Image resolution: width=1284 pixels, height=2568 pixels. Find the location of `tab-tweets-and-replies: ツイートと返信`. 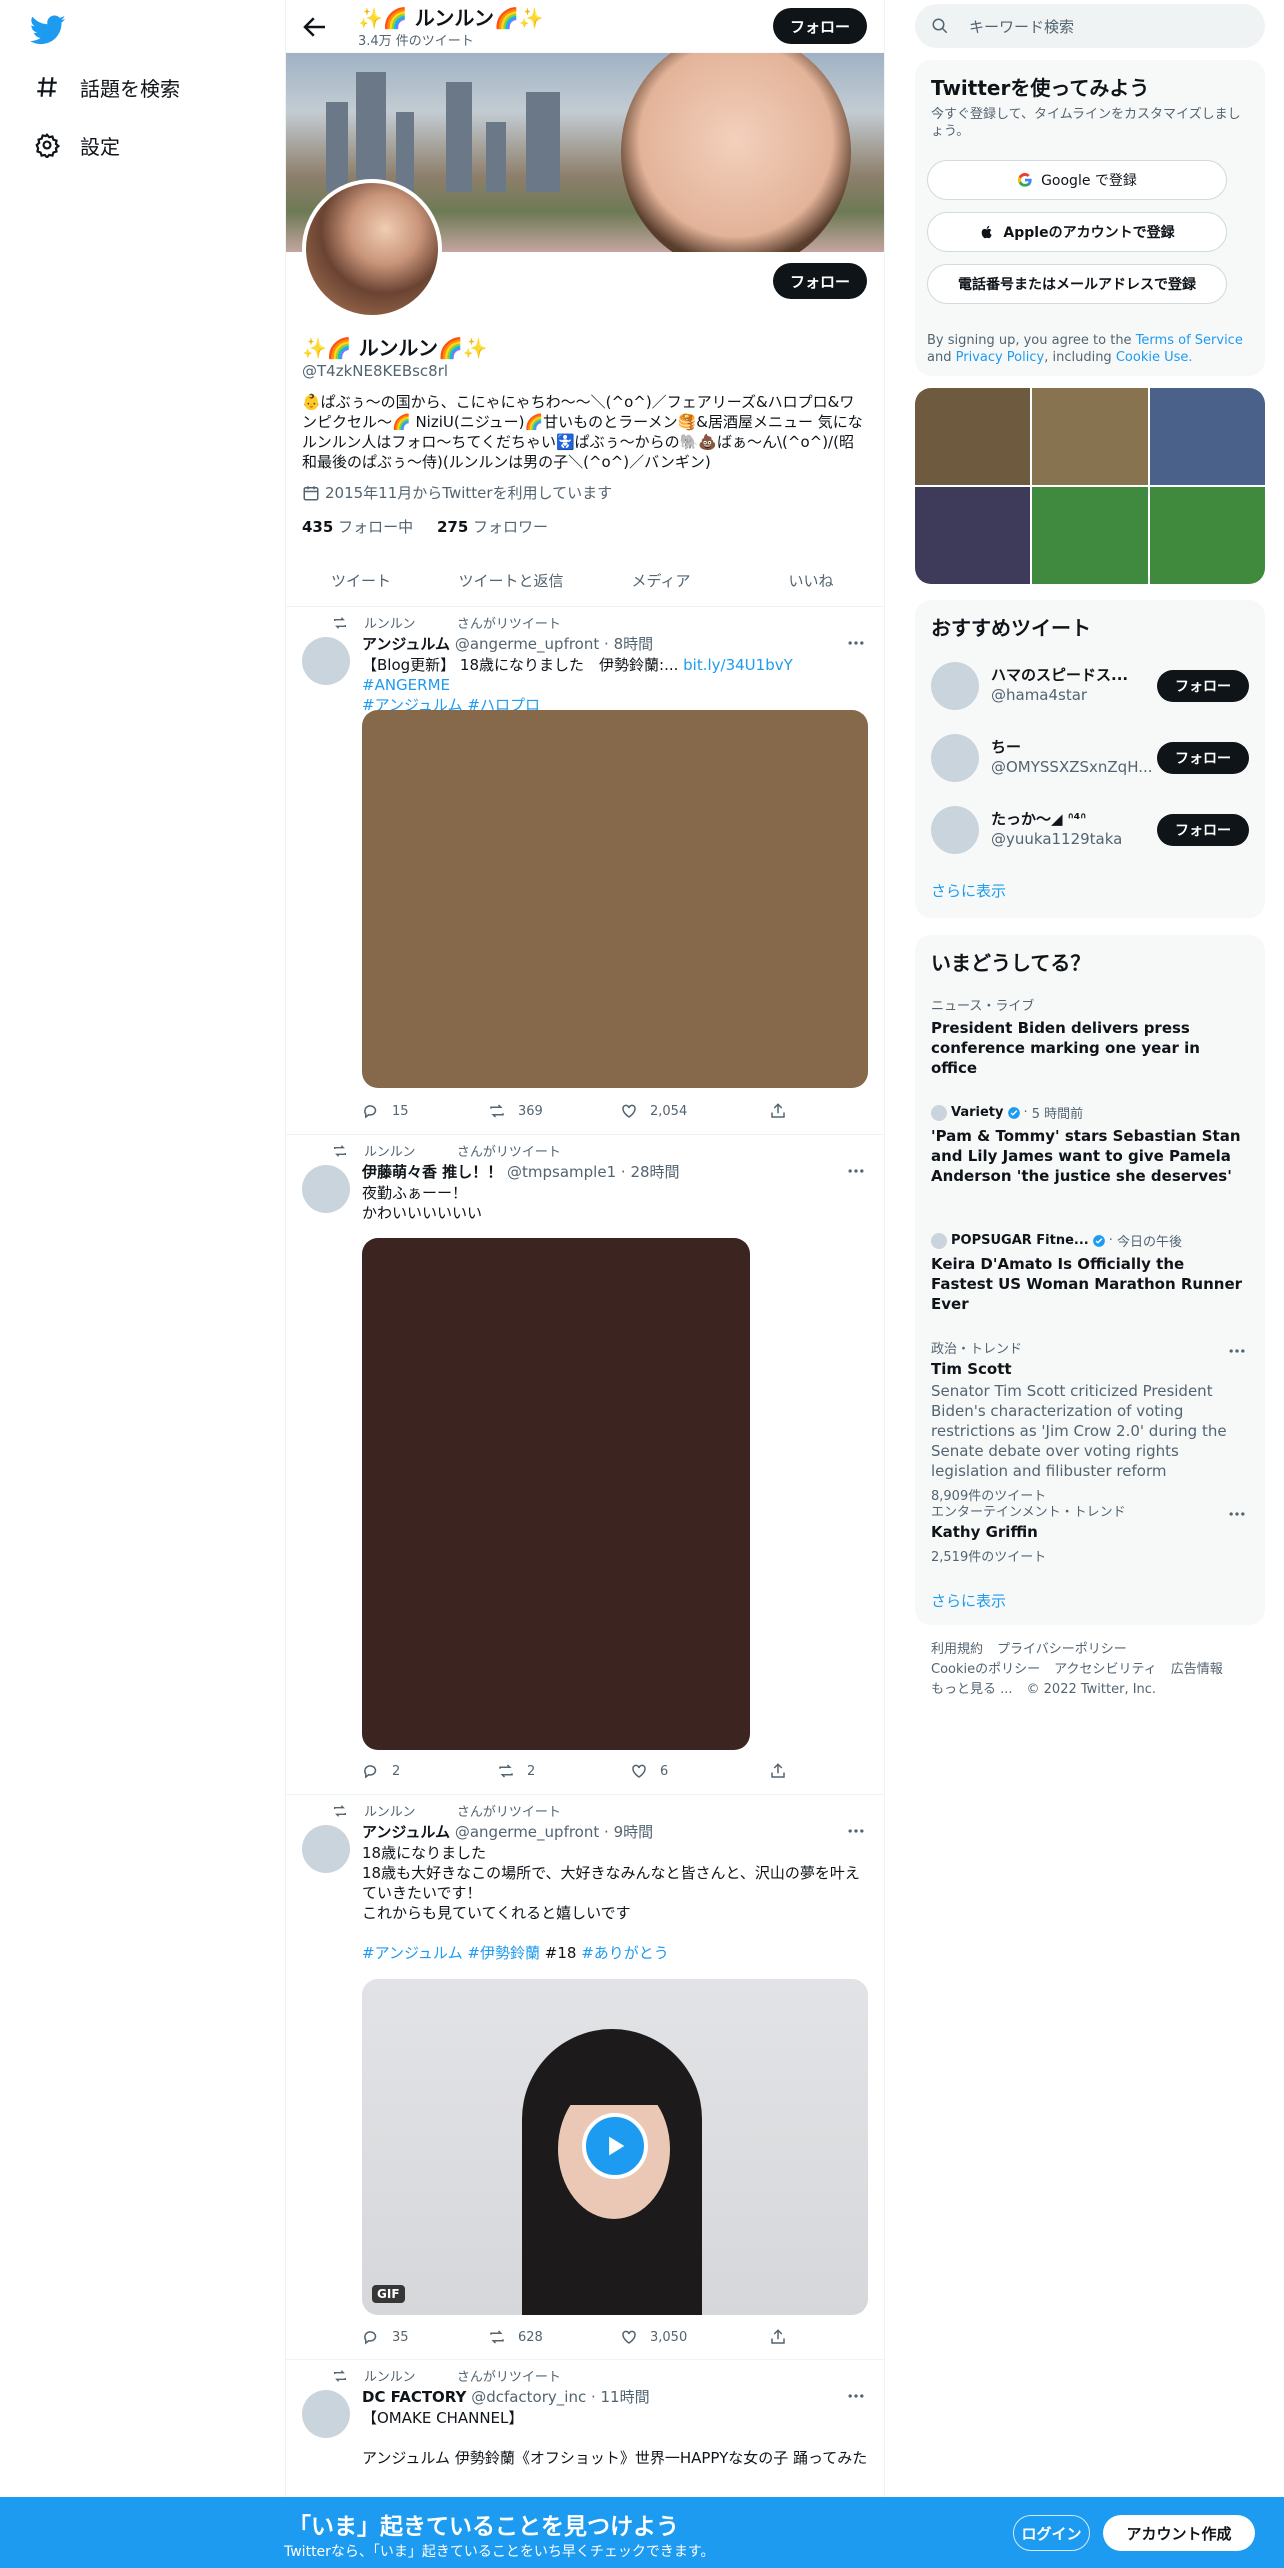

tab-tweets-and-replies: ツイートと返信 is located at coordinates (511, 580).